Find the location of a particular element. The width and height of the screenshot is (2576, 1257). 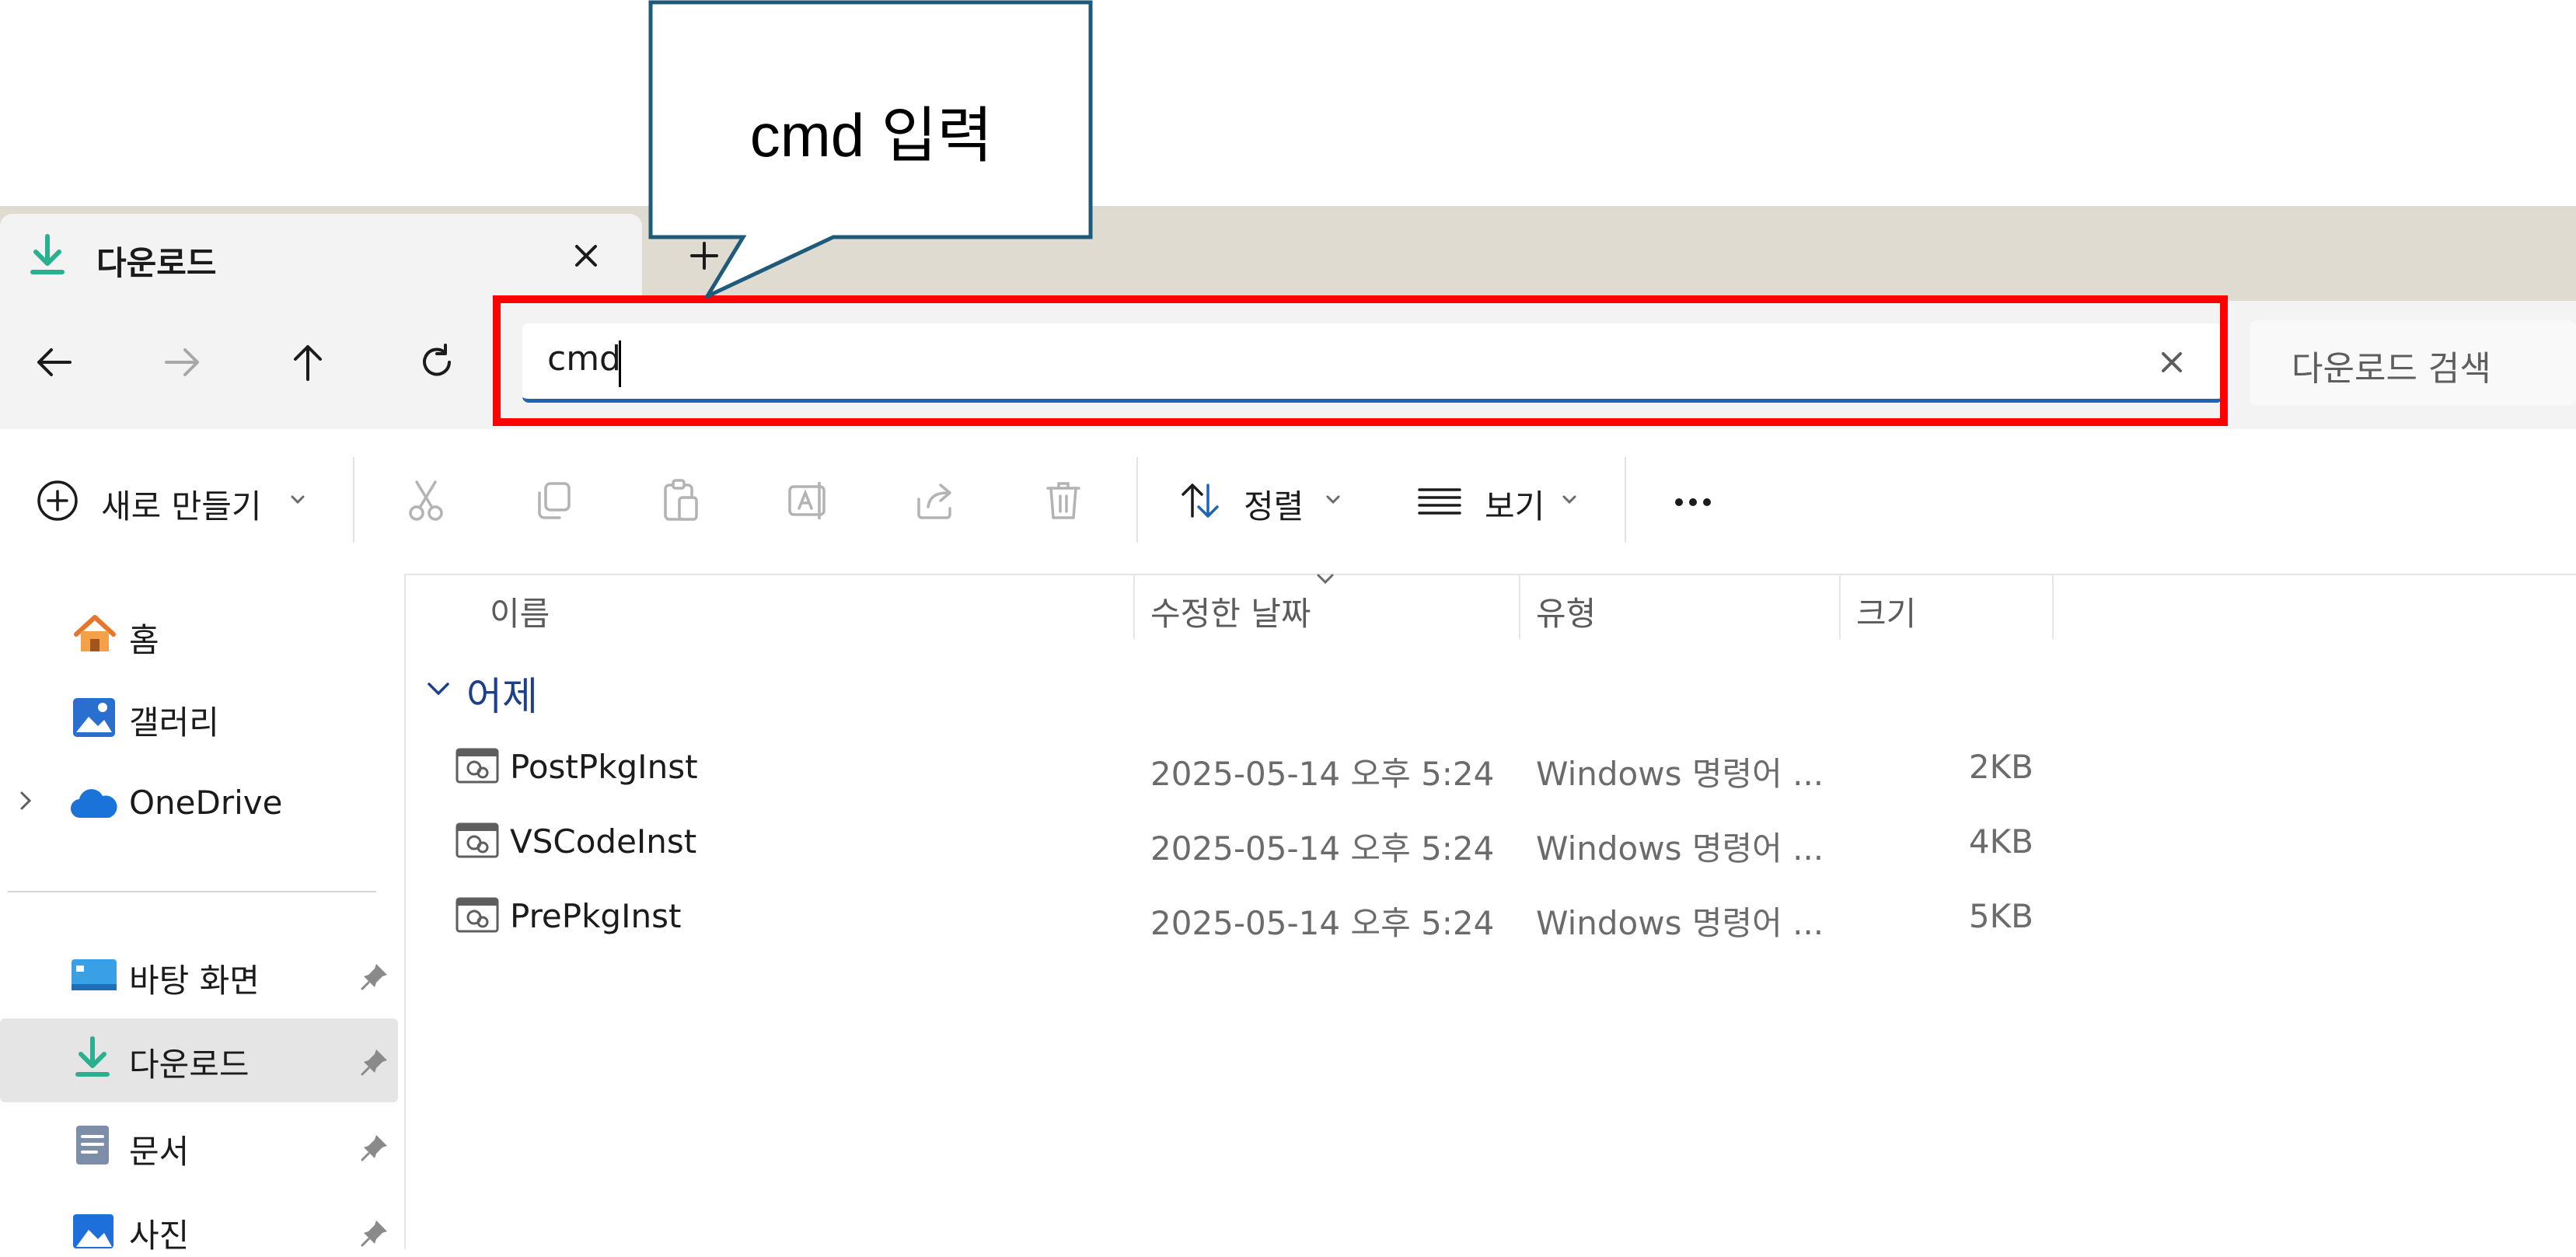

refresh-icon is located at coordinates (437, 360).